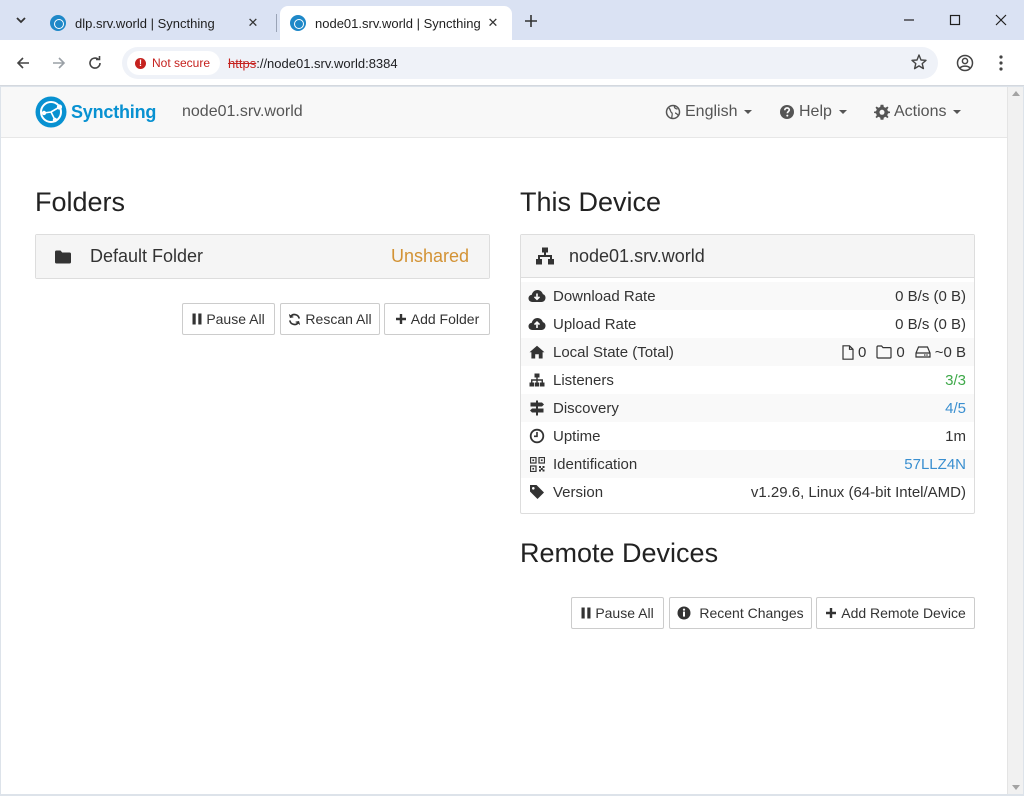 The width and height of the screenshot is (1024, 796). What do you see at coordinates (156, 23) in the screenshot?
I see `browser-tab: dlp.srv.world | Syncthing ✕` at bounding box center [156, 23].